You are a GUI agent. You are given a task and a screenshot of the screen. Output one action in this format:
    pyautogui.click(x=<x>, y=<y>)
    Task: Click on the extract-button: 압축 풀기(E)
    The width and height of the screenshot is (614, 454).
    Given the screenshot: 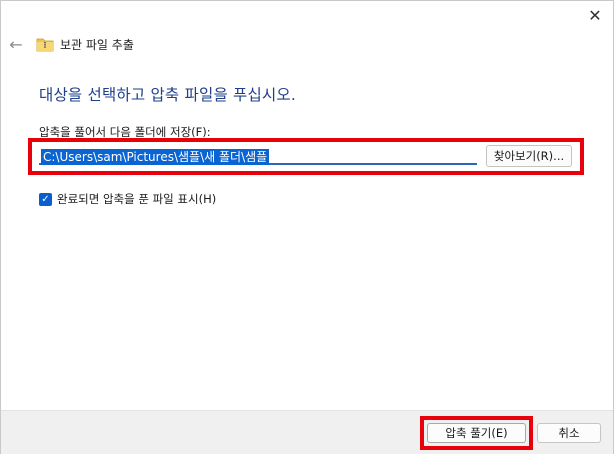 What is the action you would take?
    pyautogui.click(x=476, y=433)
    